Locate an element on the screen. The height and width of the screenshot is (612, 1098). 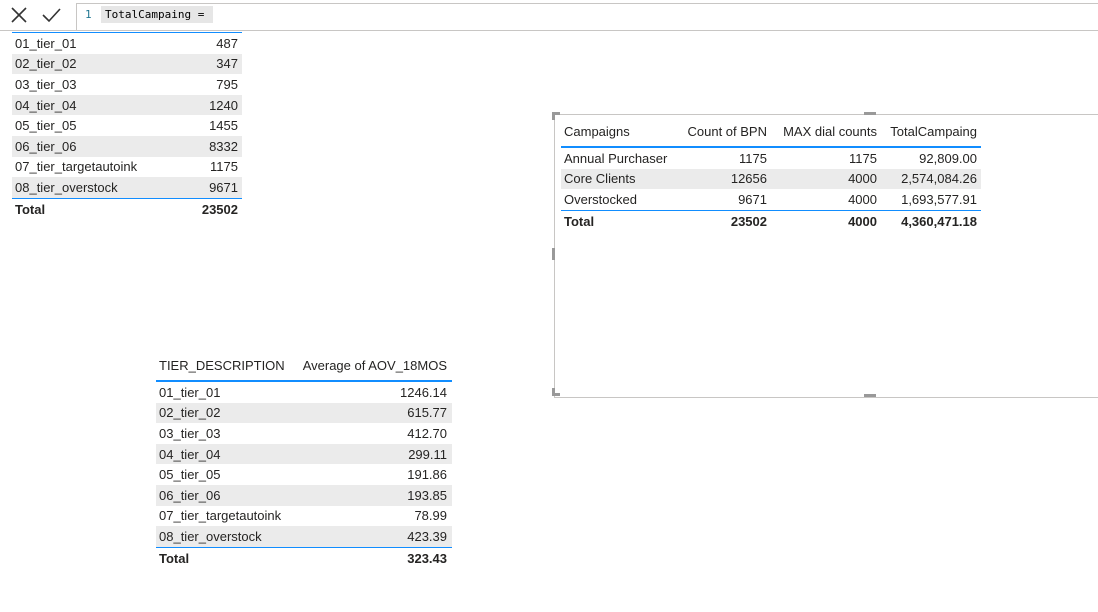
row-label: 06_tier_06 is located at coordinates (46, 146).